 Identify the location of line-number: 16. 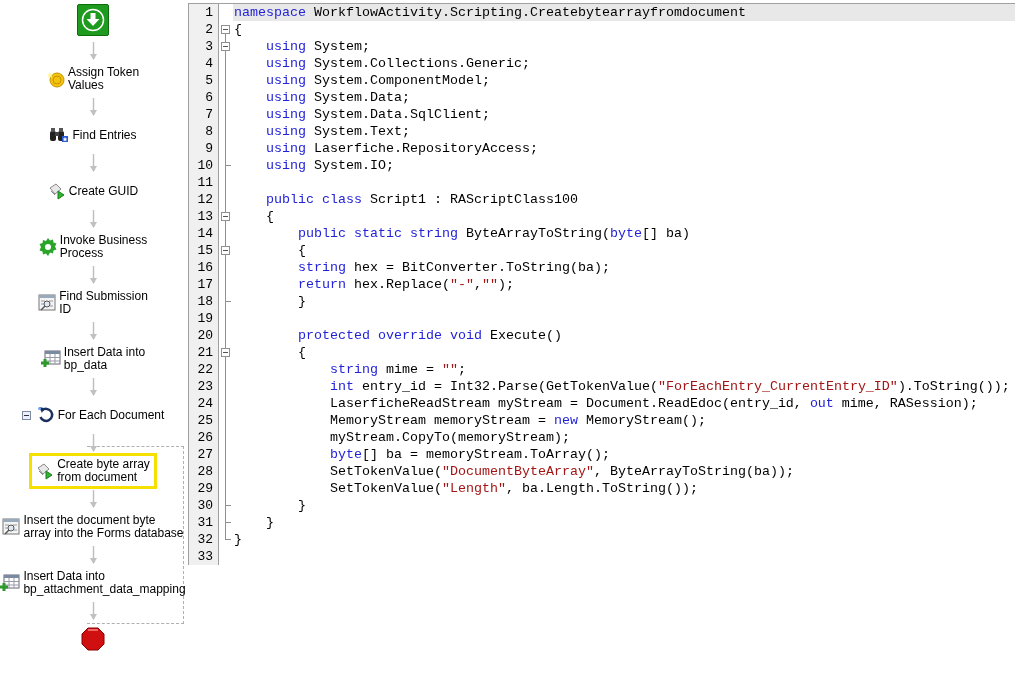
(204, 267).